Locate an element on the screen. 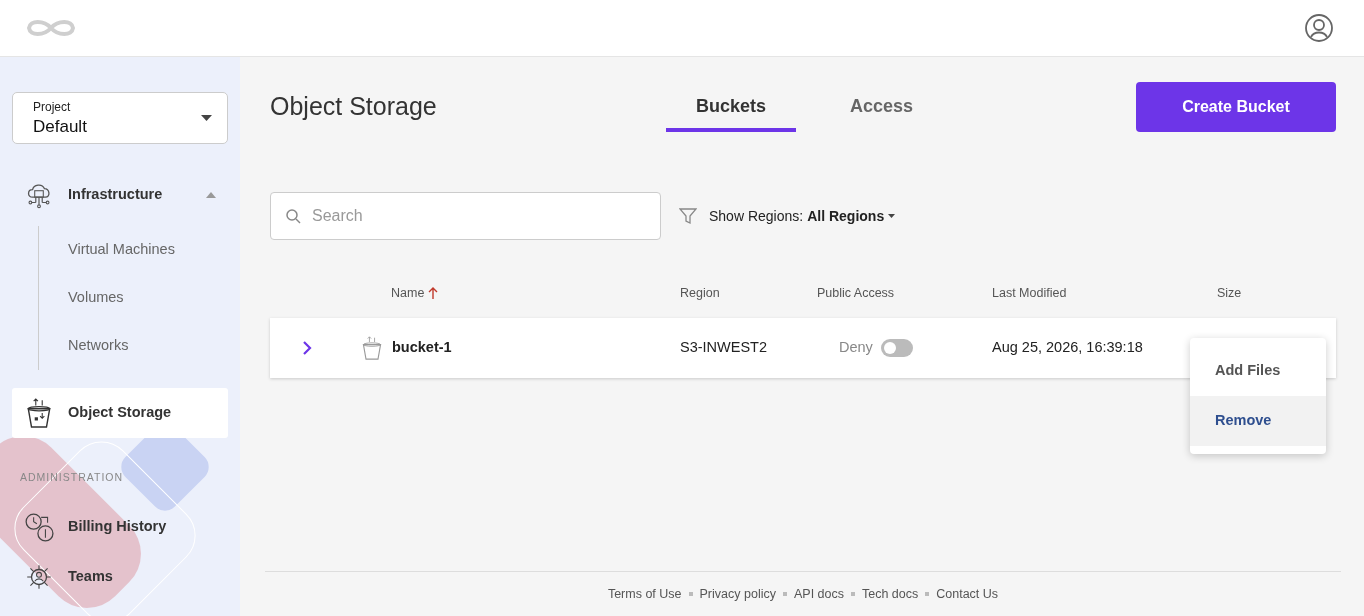 The width and height of the screenshot is (1364, 616). sidebar-item: Infrastructure is located at coordinates (120, 195).